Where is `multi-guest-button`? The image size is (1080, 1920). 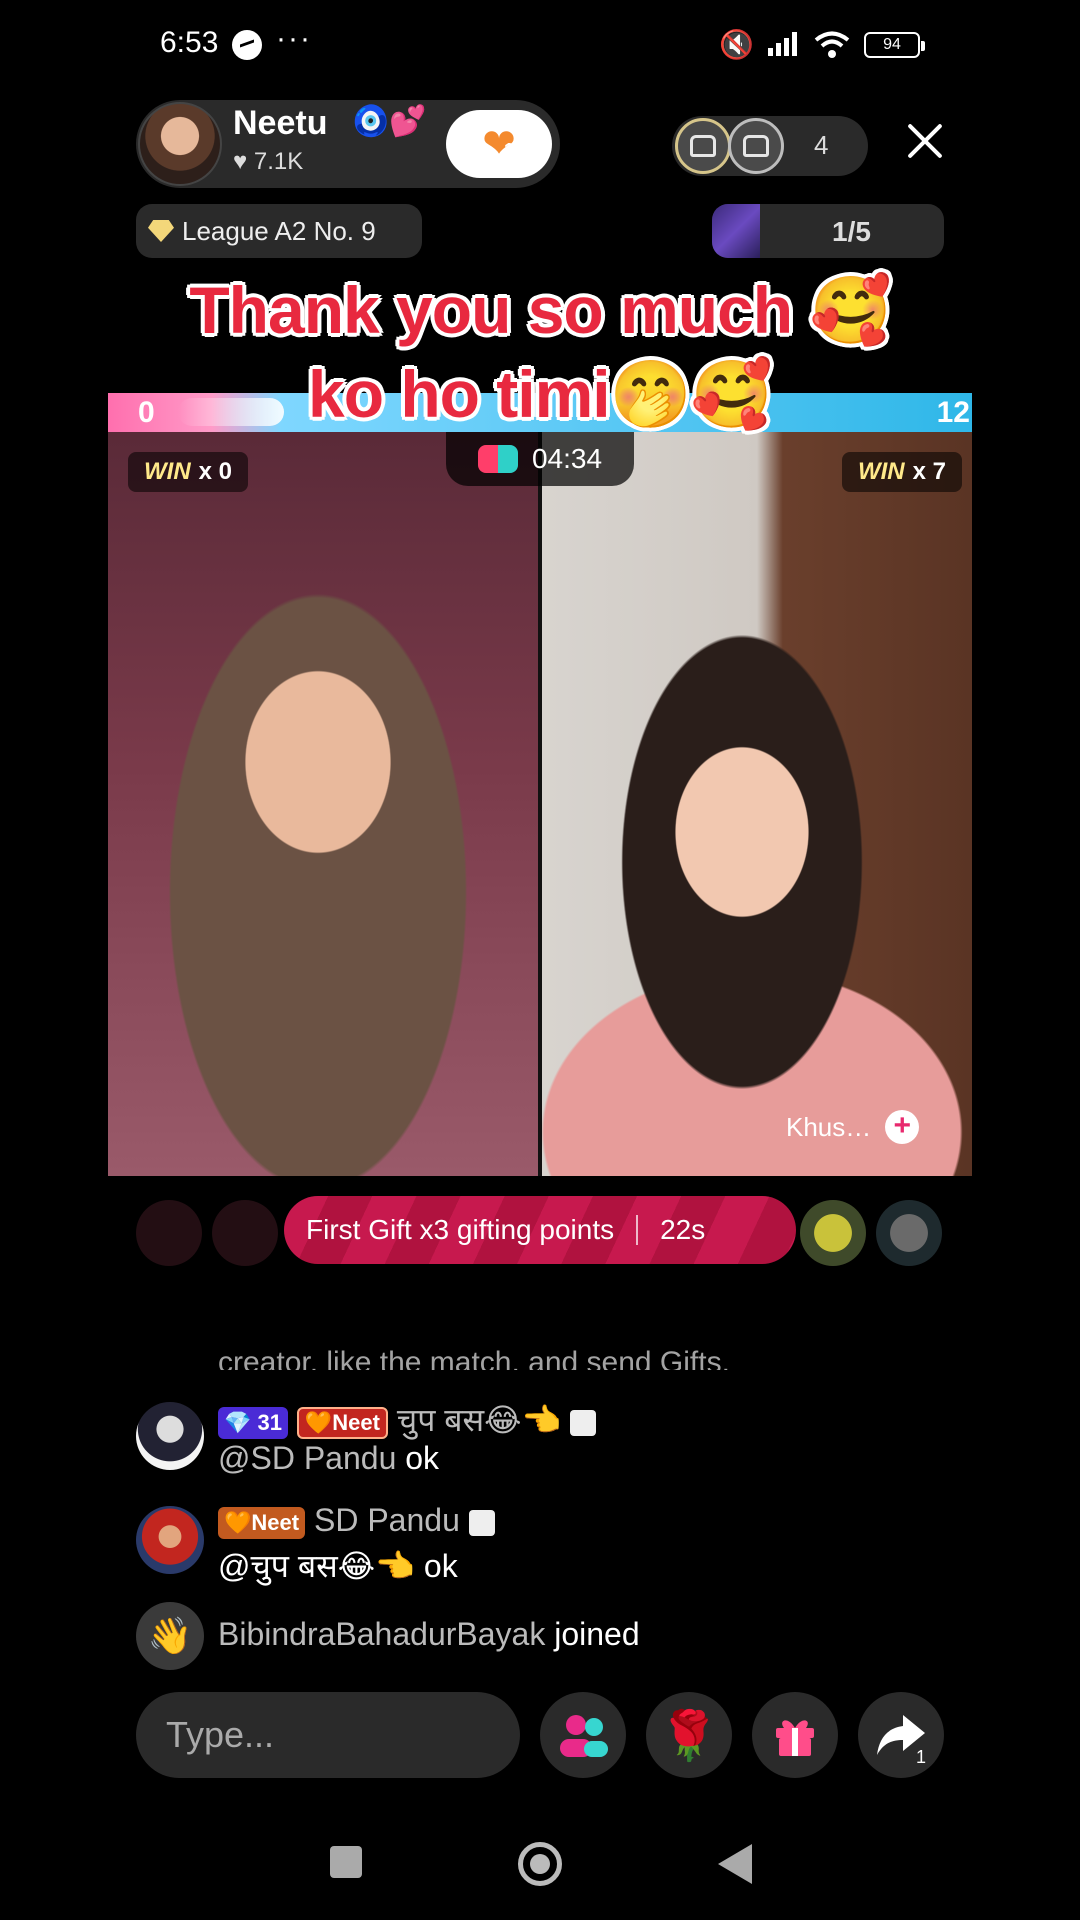
multi-guest-button is located at coordinates (583, 1735).